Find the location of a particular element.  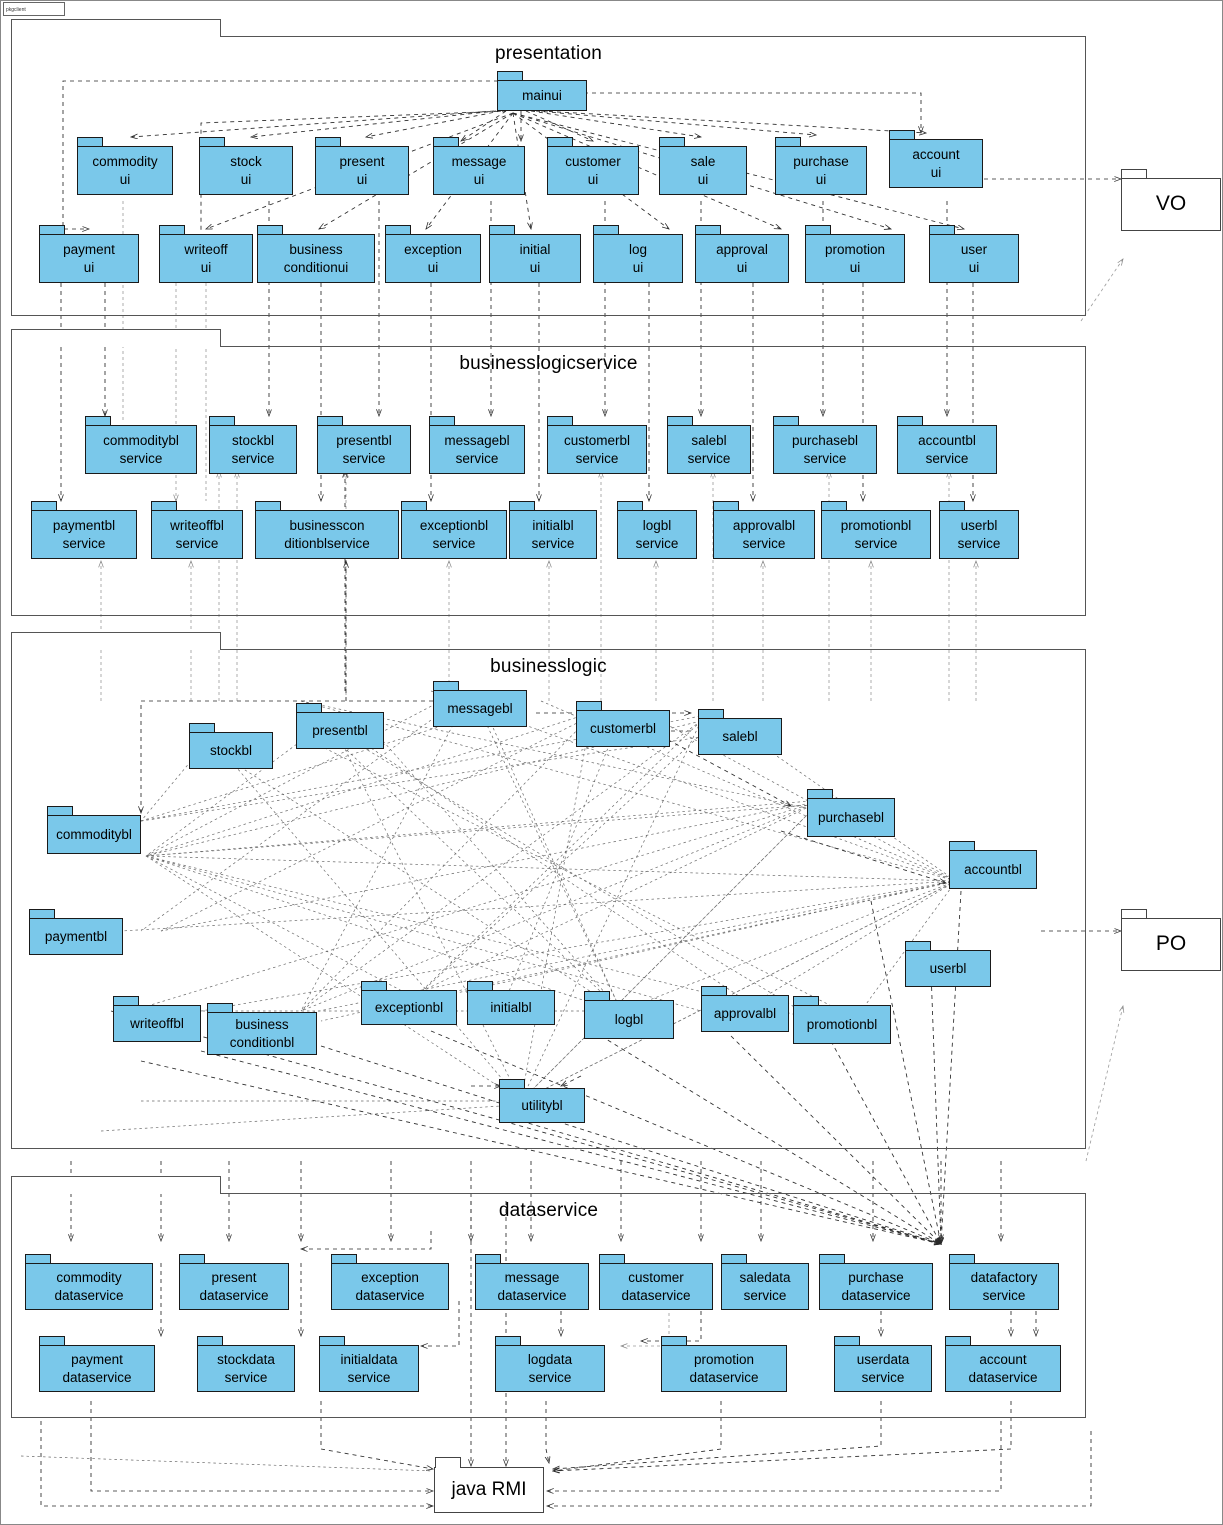

package-exception-ui: exception ui is located at coordinates (433, 254).